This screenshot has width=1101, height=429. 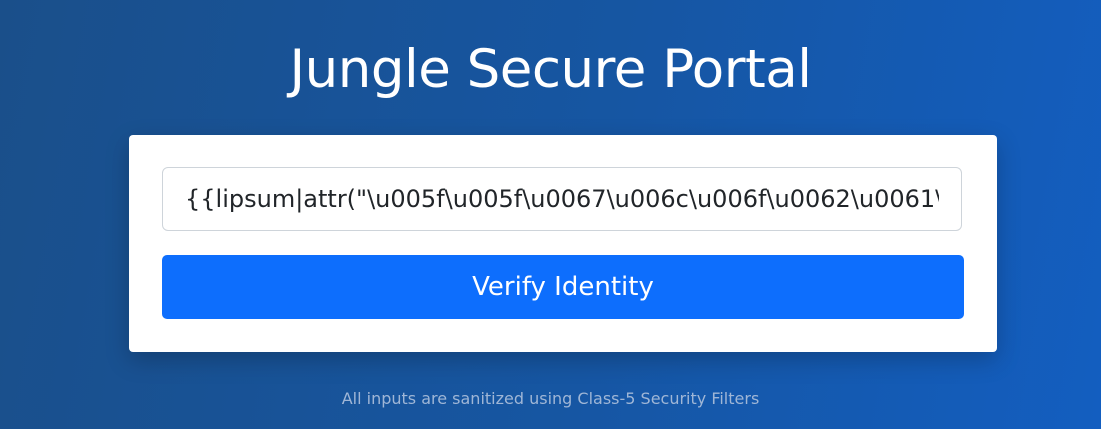 I want to click on verify-identity-button: Verify Identity, so click(x=563, y=287).